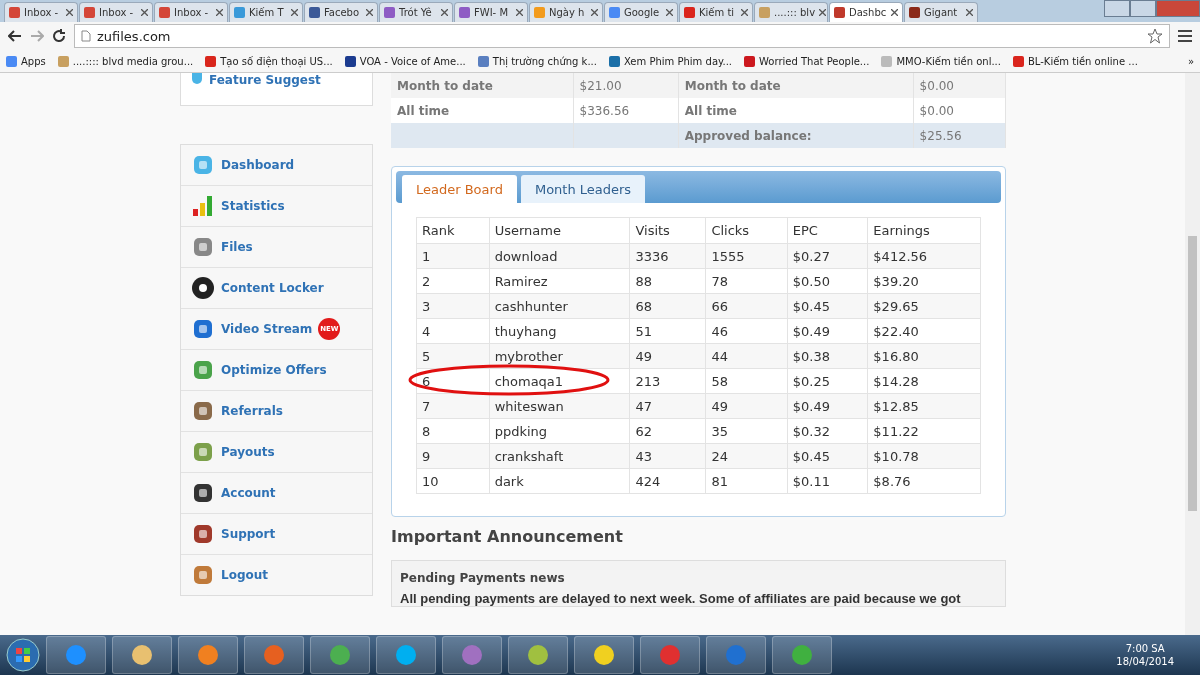 Image resolution: width=1200 pixels, height=675 pixels. Describe the element at coordinates (559, 431) in the screenshot. I see `table-cell: ppdking` at that location.